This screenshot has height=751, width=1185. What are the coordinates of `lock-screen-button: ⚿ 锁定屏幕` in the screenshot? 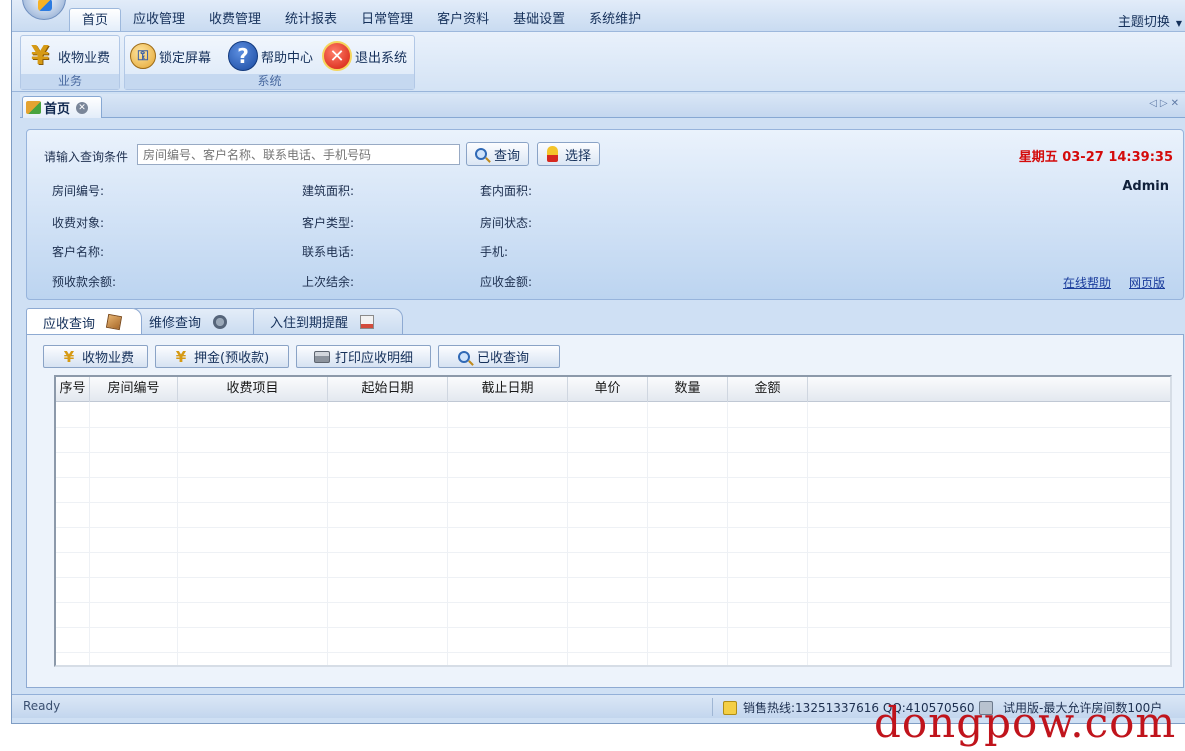 It's located at (170, 56).